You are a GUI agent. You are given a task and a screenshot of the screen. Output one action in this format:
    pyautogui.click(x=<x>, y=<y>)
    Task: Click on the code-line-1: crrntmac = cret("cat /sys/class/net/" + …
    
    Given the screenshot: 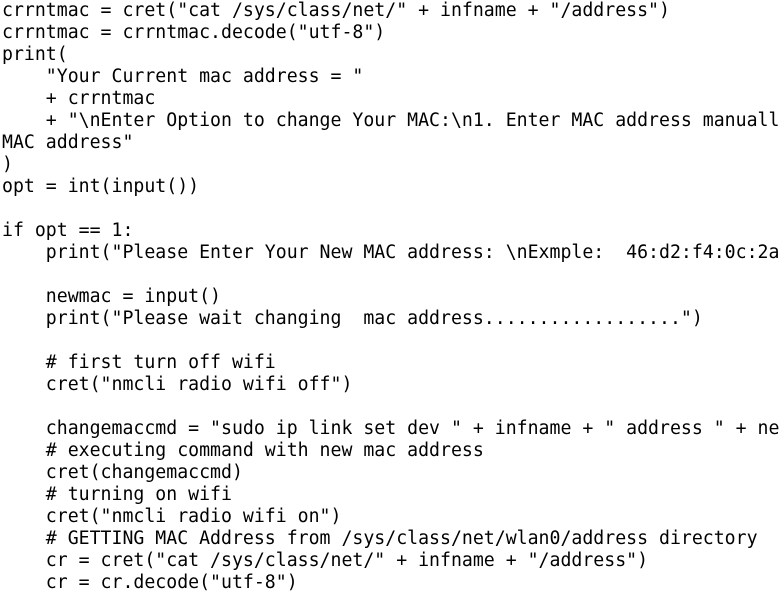 What is the action you would take?
    pyautogui.click(x=336, y=10)
    